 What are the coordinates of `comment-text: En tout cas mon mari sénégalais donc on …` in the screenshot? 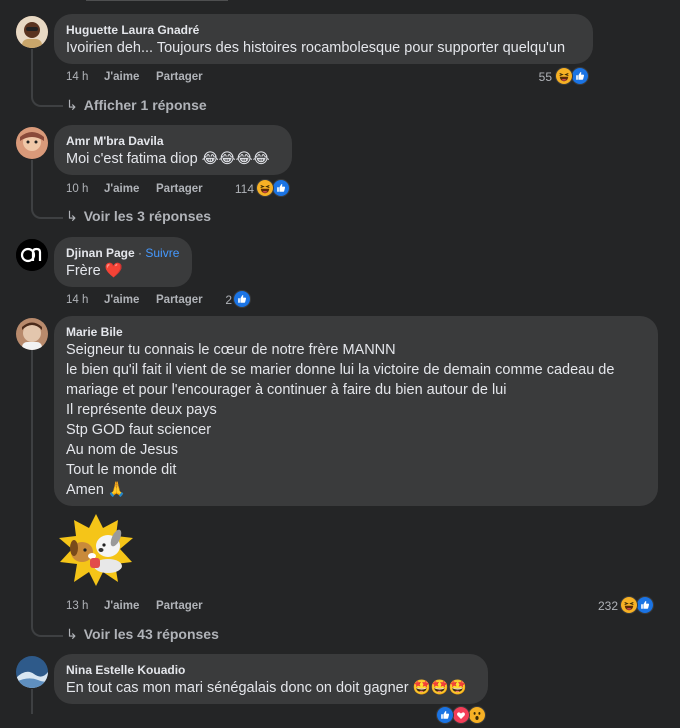 It's located at (266, 688).